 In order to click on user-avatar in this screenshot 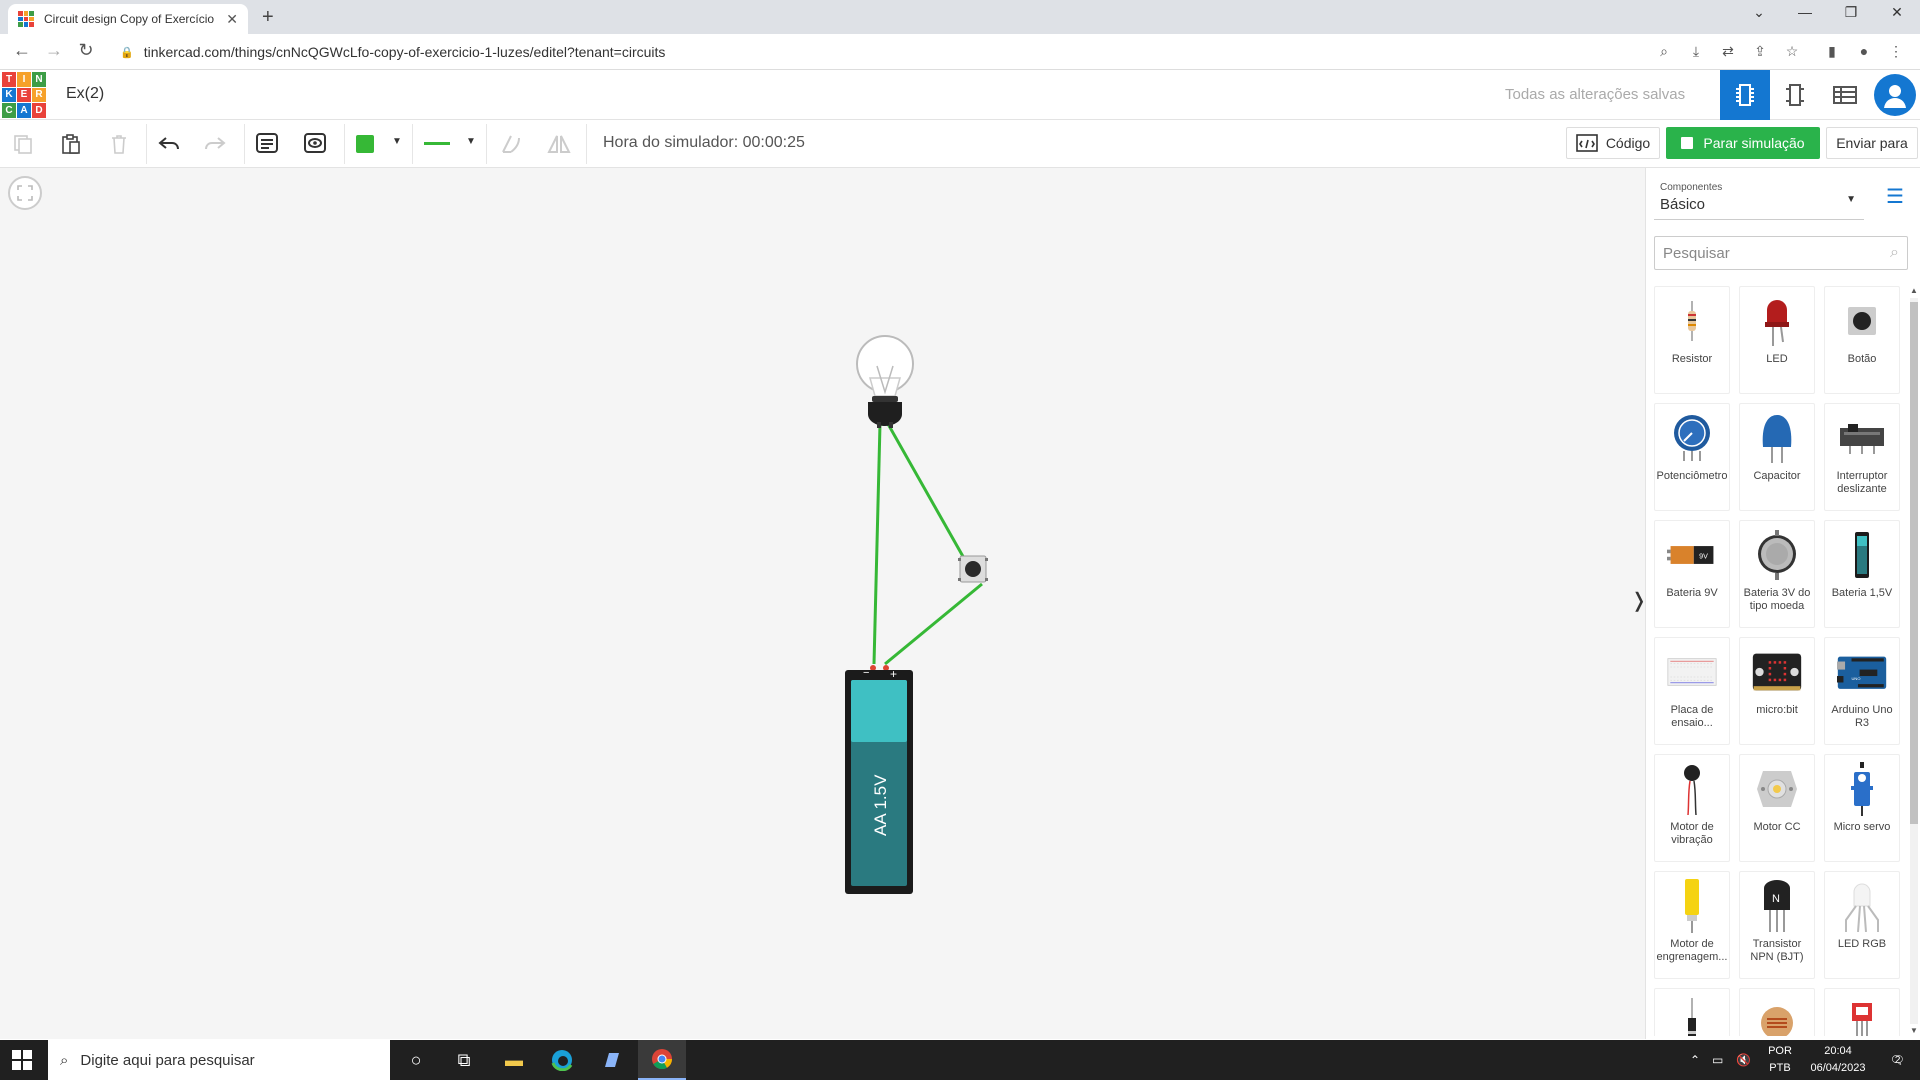, I will do `click(1895, 95)`.